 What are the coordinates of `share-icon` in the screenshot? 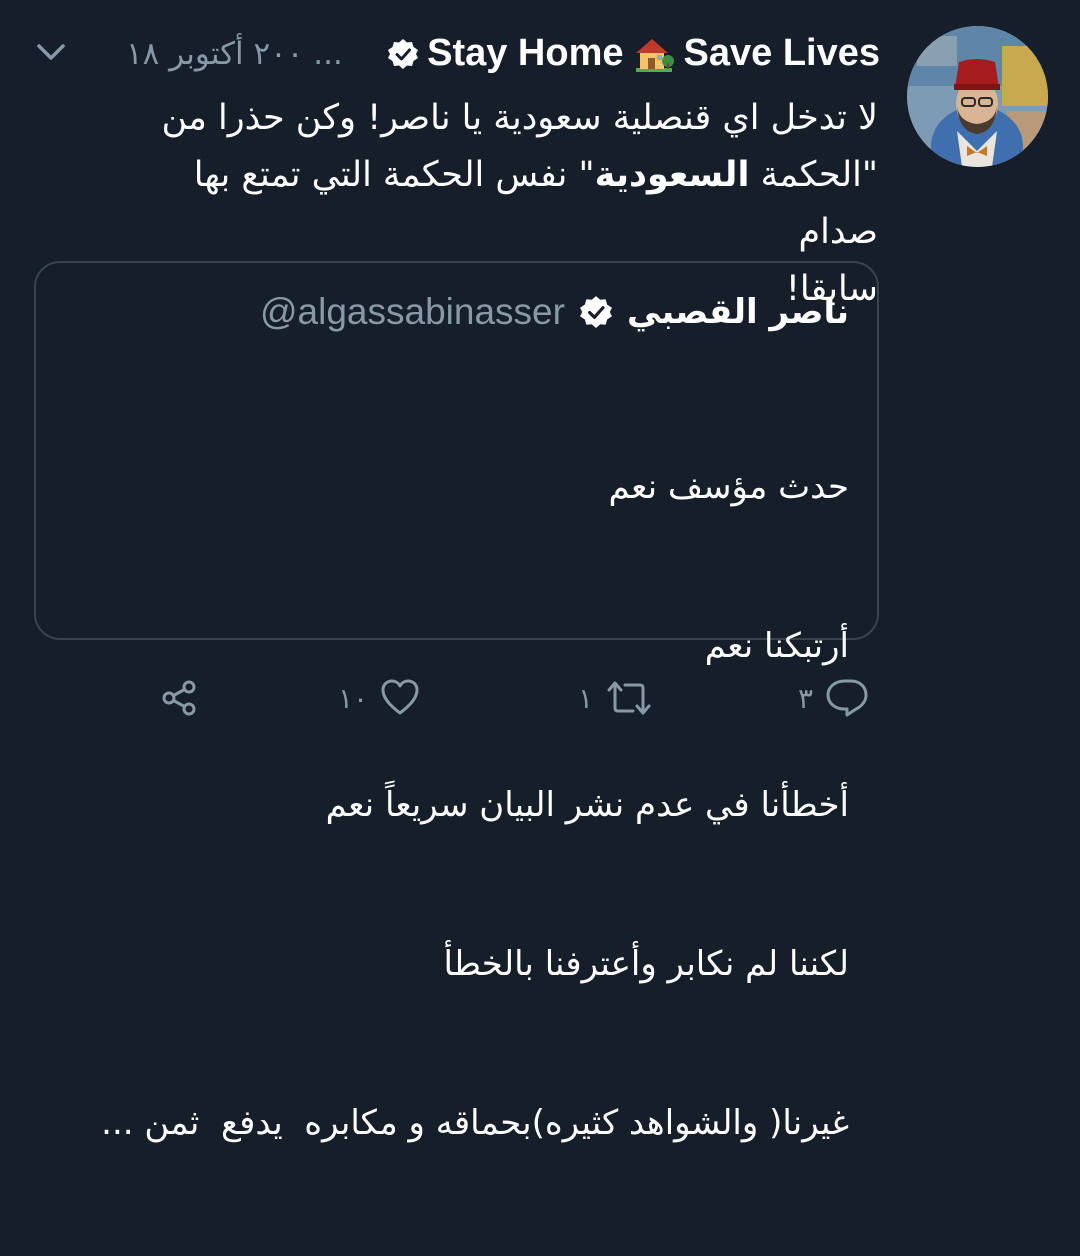 It's located at (179, 698).